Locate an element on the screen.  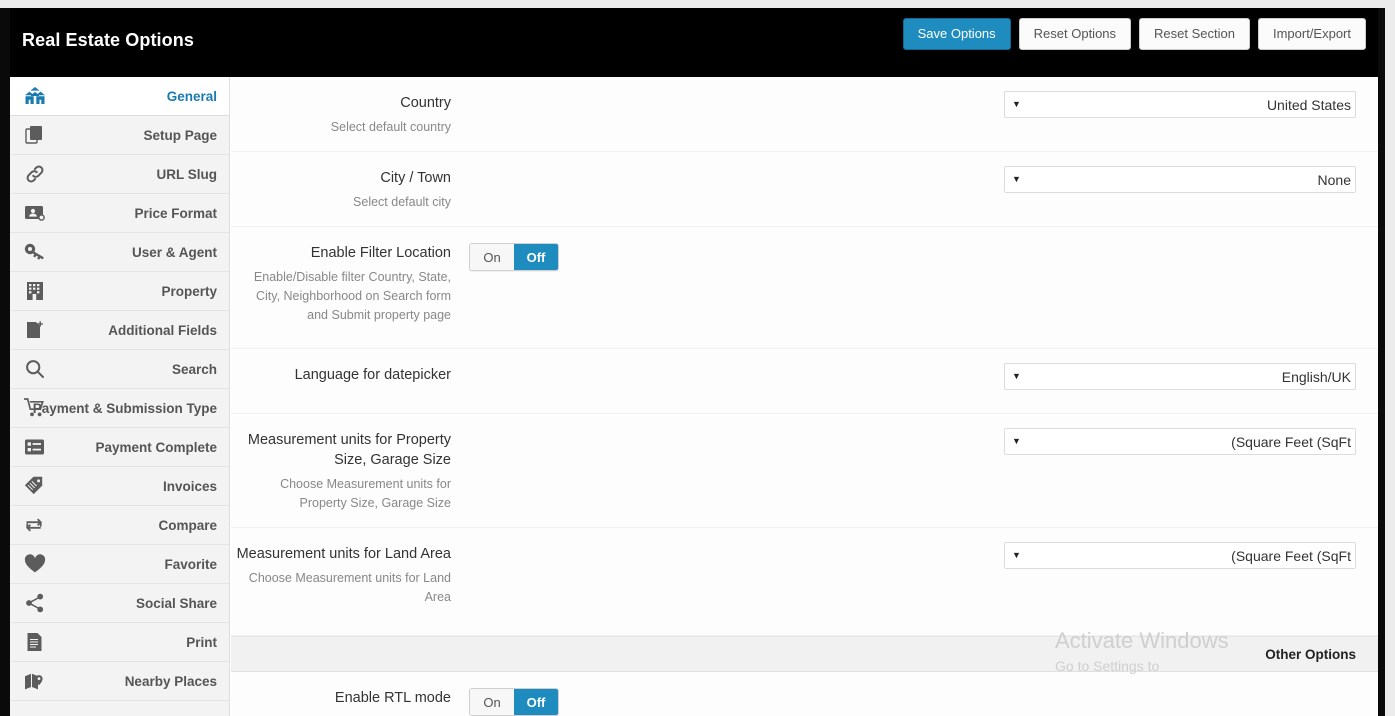
building-icon is located at coordinates (35, 291).